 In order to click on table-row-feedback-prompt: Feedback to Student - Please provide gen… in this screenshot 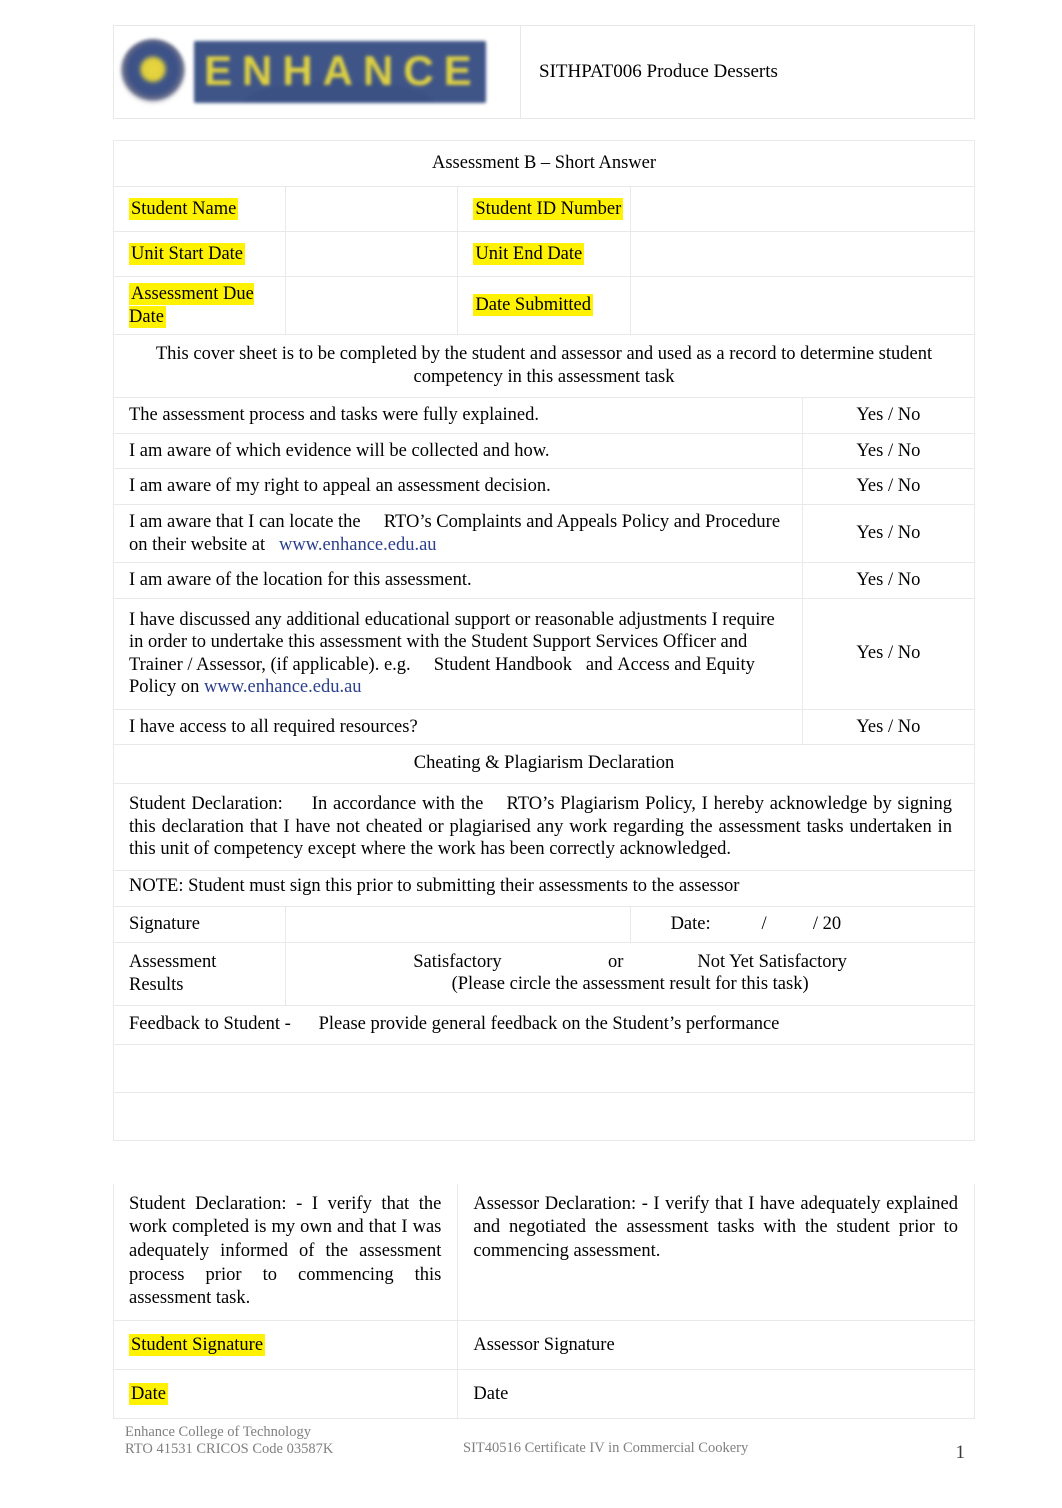, I will do `click(544, 1024)`.